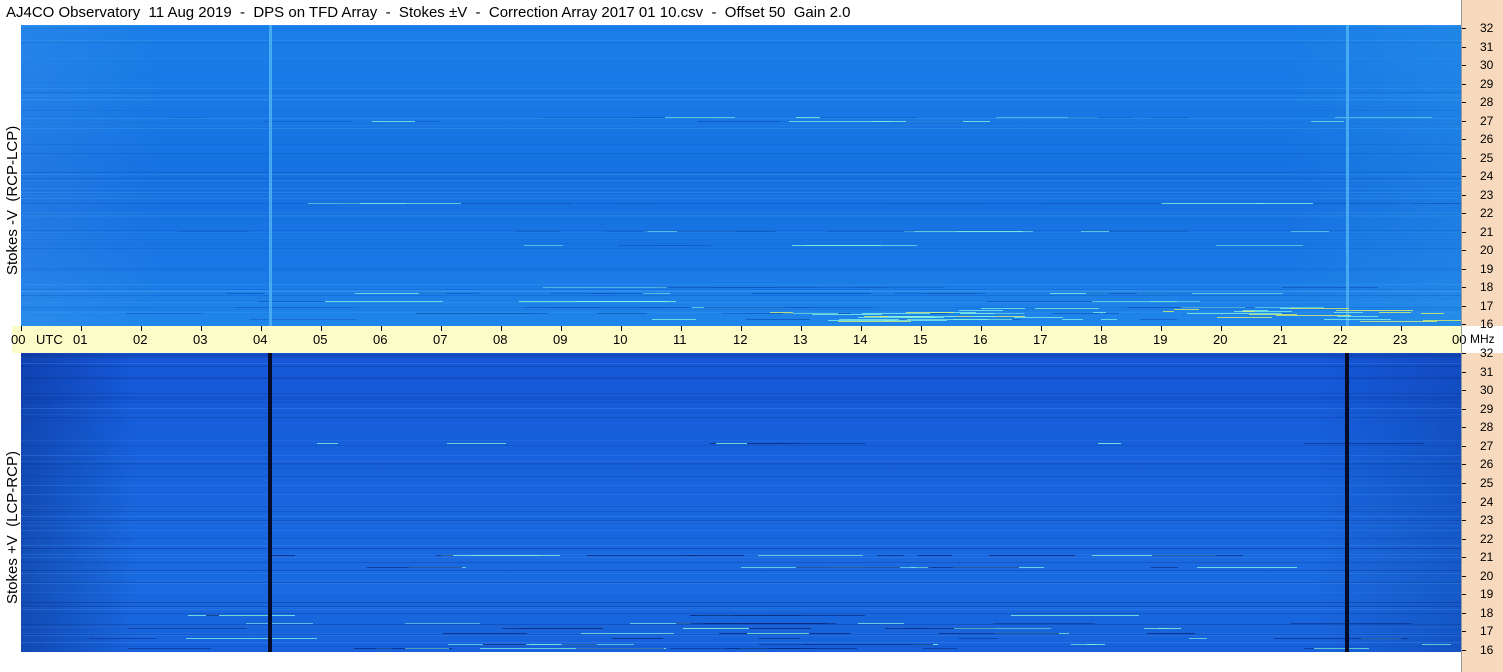 The image size is (1503, 672). Describe the element at coordinates (49, 339) in the screenshot. I see `time-axis-unit: UTC` at that location.